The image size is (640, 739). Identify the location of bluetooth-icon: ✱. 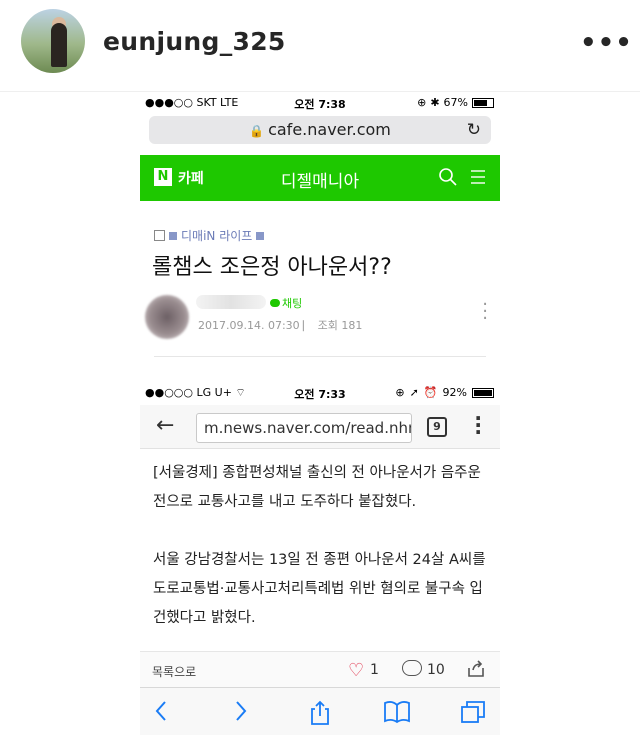
(435, 102).